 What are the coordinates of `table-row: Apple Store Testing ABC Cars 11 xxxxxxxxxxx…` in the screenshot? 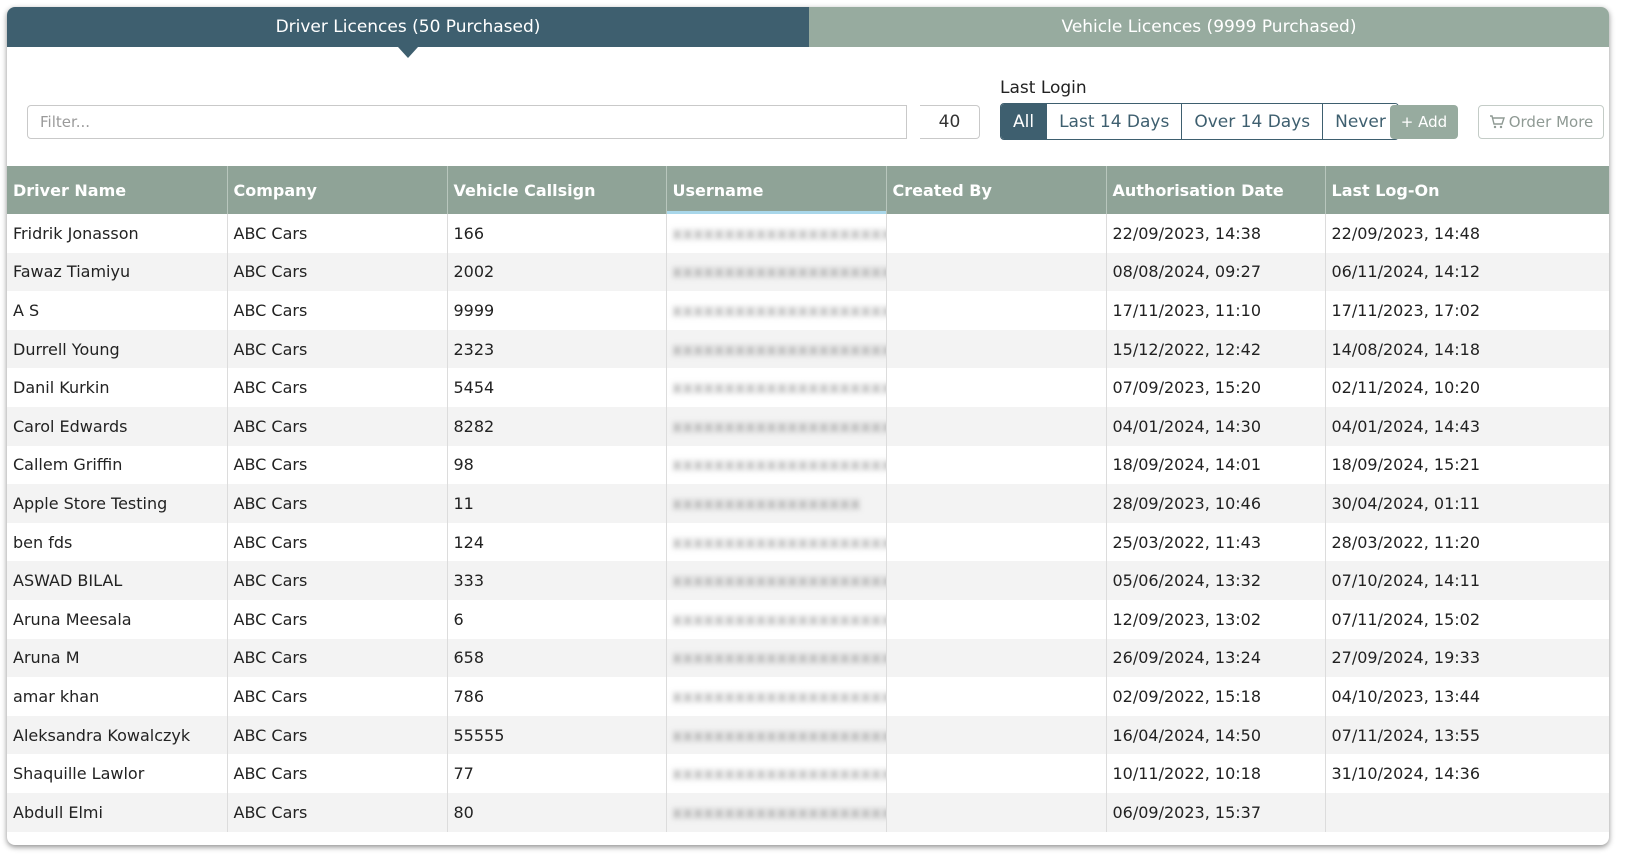 It's located at (808, 503).